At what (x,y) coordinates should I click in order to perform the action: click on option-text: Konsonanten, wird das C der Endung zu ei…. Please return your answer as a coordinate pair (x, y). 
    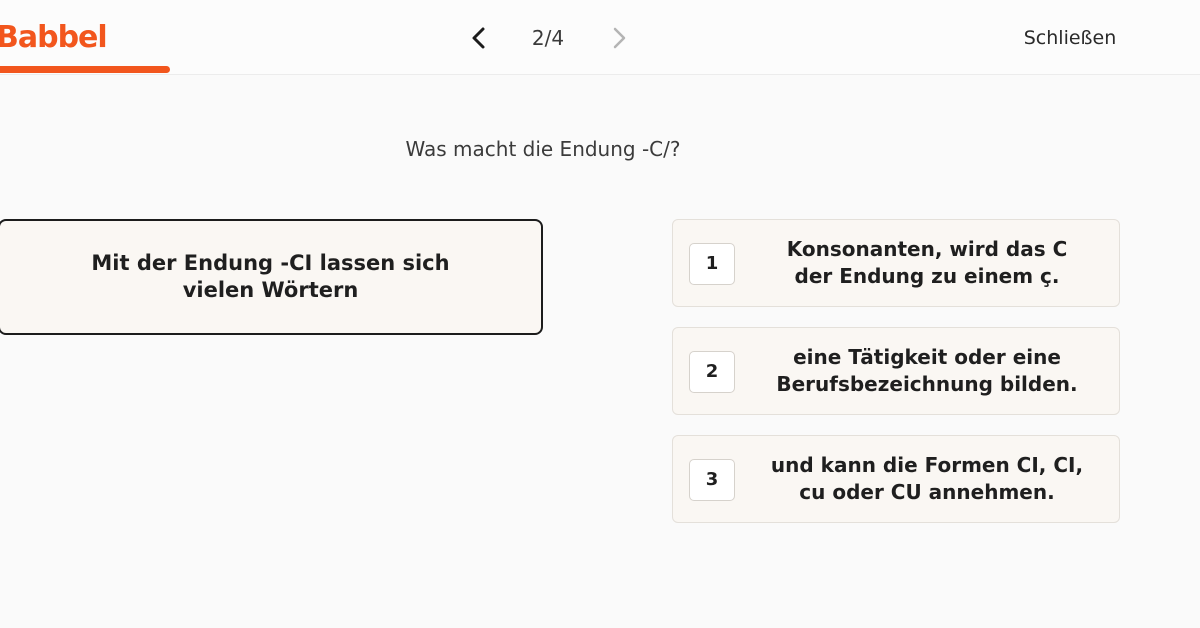
    Looking at the image, I should click on (927, 263).